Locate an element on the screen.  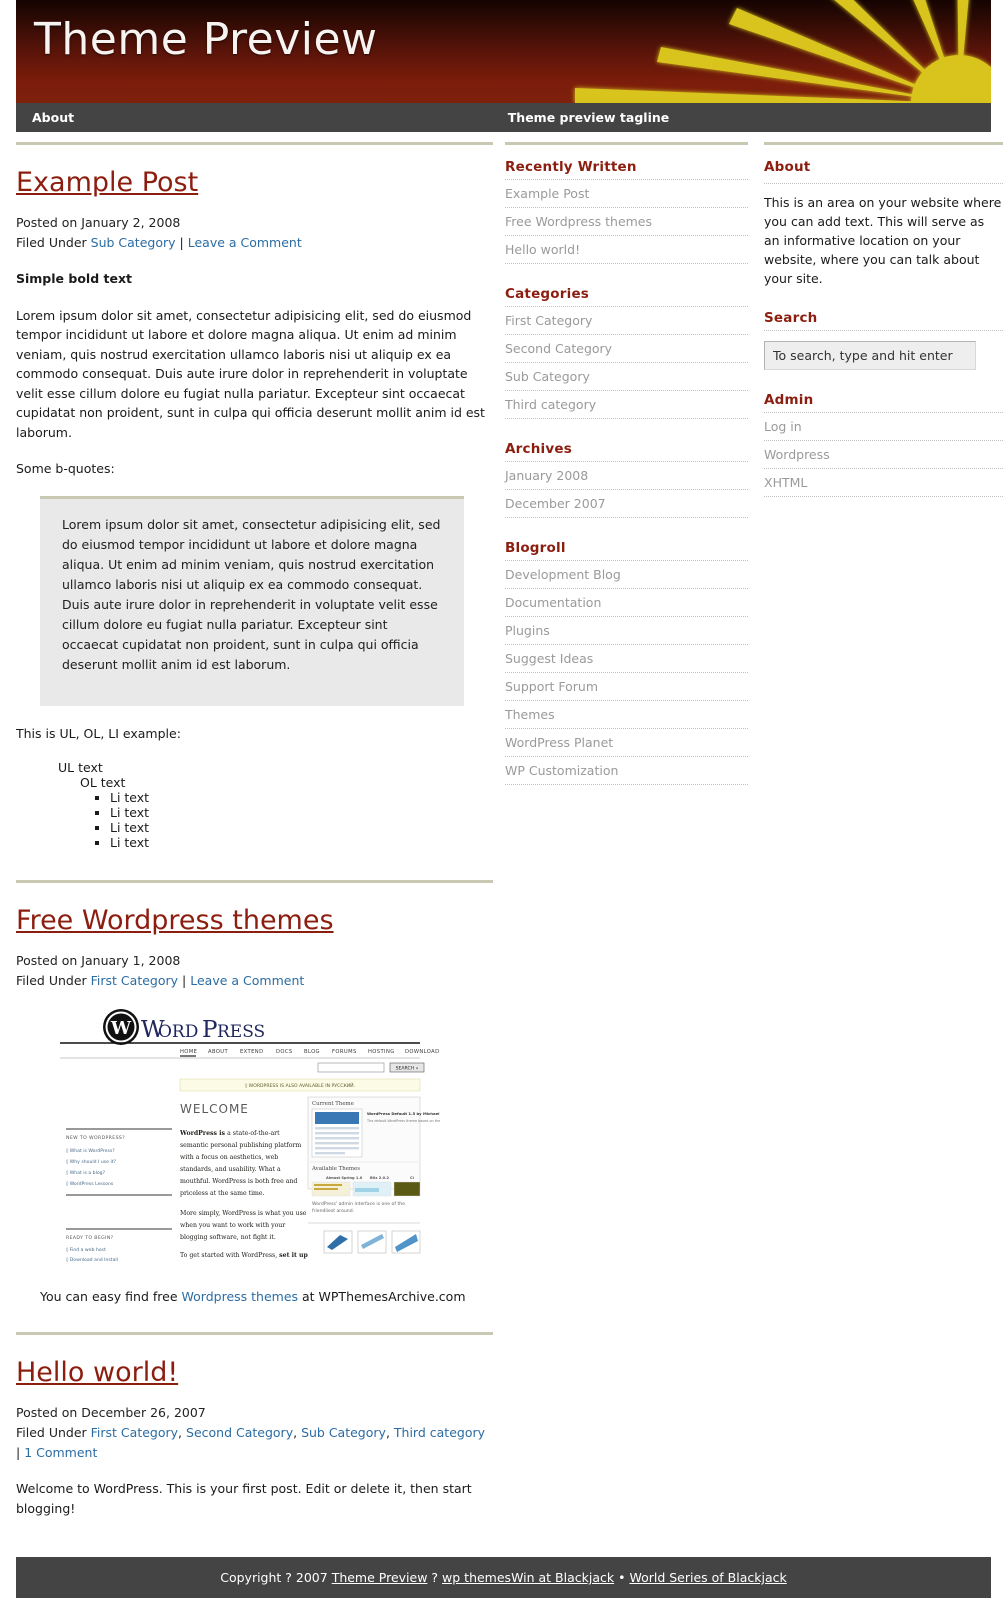
widget-title: About is located at coordinates (787, 167).